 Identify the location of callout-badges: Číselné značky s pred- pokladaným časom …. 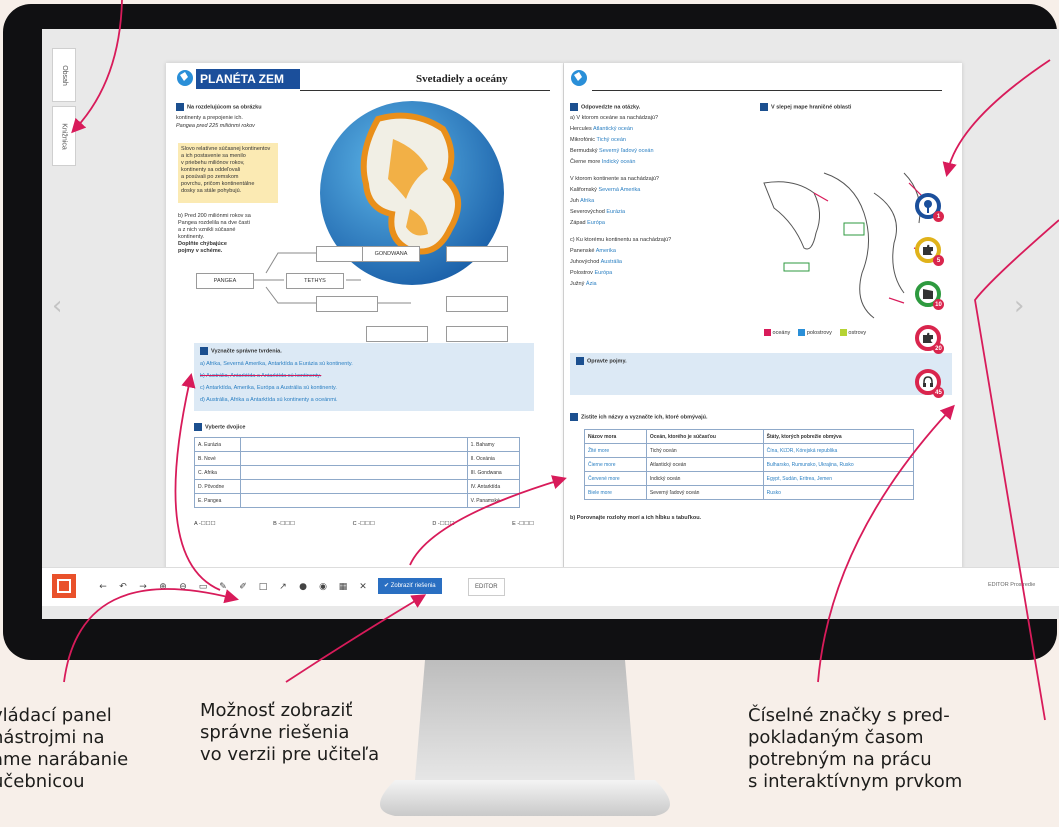
(868, 749).